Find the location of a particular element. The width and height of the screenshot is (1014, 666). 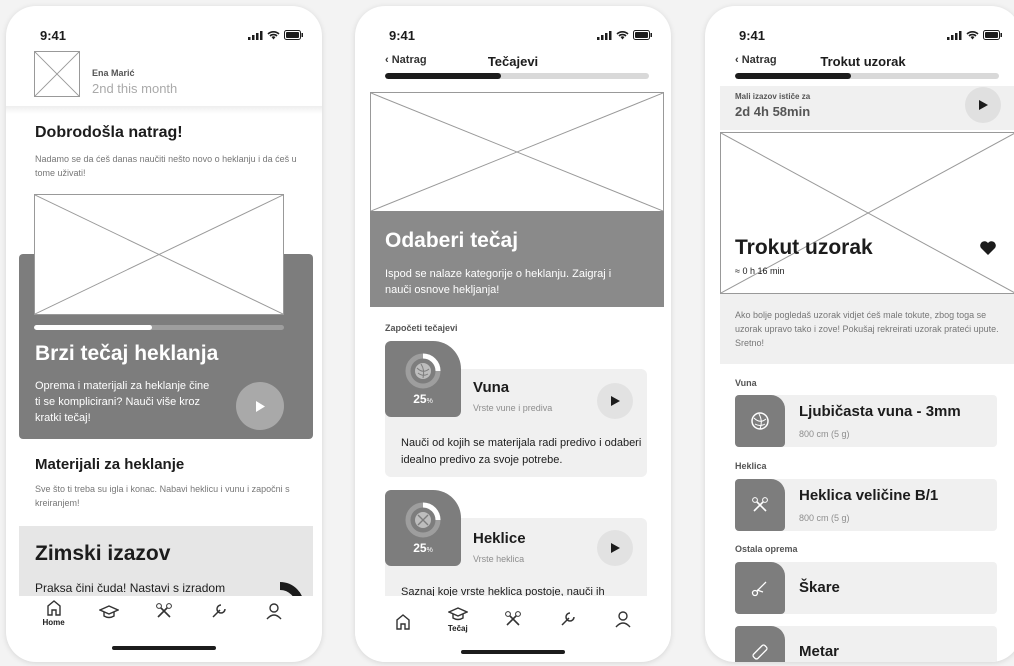

hook-thumb is located at coordinates (760, 505).